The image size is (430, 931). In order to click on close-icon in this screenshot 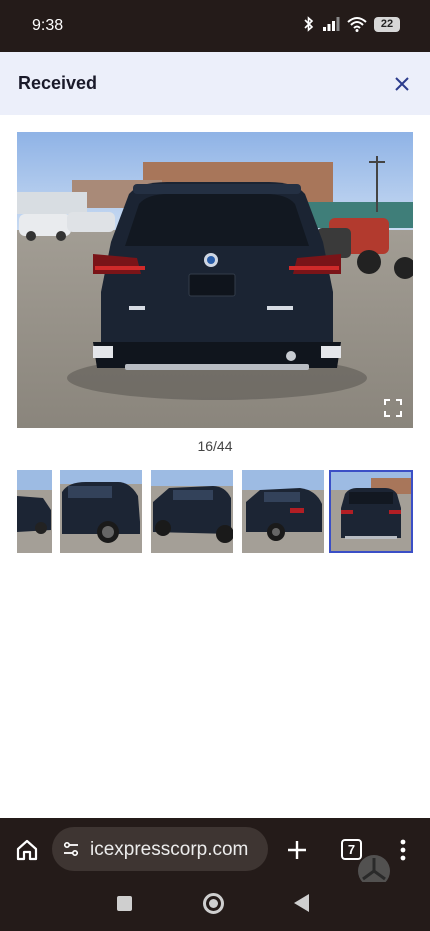, I will do `click(402, 84)`.